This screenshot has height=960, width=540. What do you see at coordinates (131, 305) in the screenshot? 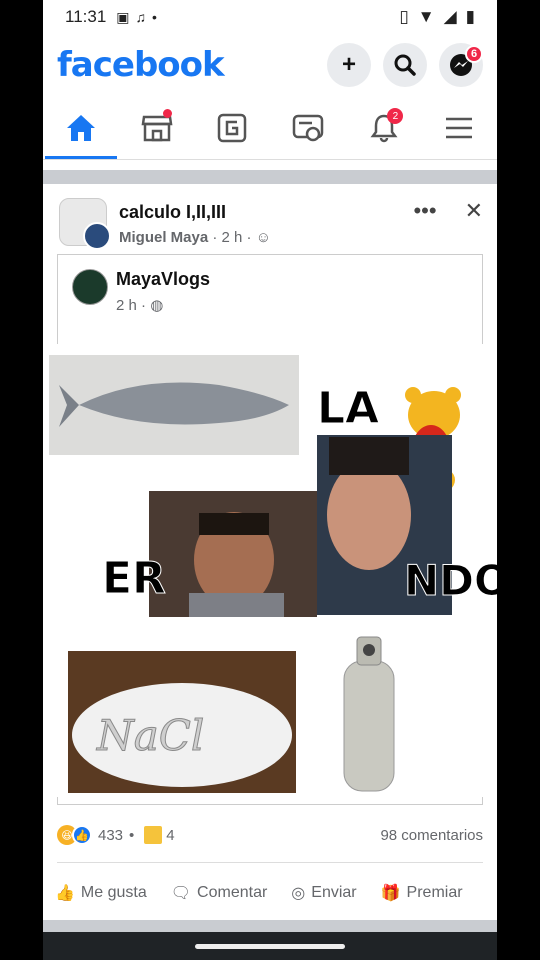
I see `shared-time: 2 h ·` at bounding box center [131, 305].